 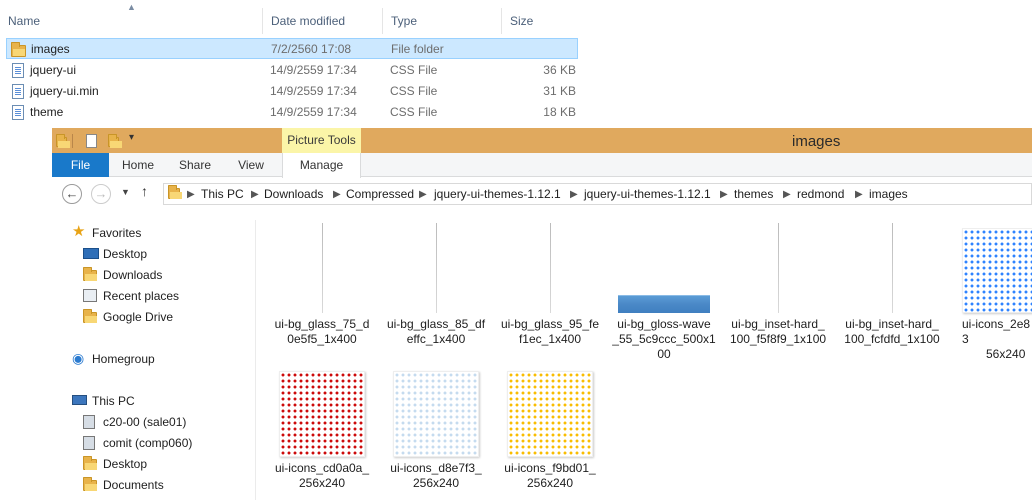 What do you see at coordinates (141, 296) in the screenshot?
I see `nav-label: Recent places` at bounding box center [141, 296].